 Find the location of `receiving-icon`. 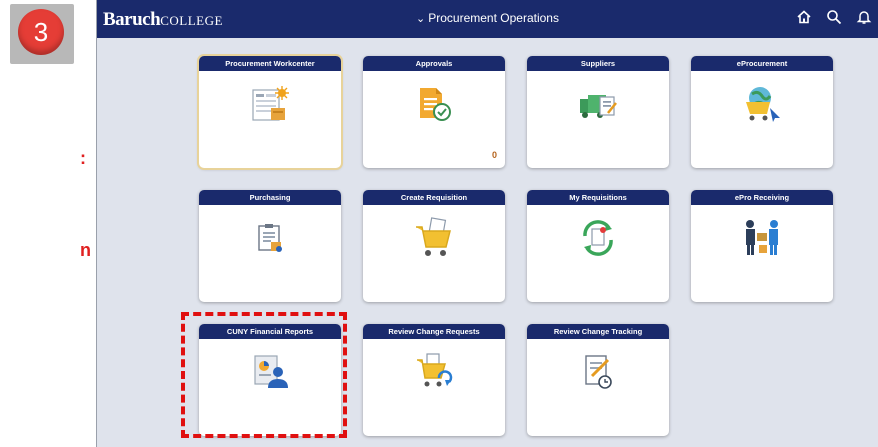

receiving-icon is located at coordinates (762, 237).